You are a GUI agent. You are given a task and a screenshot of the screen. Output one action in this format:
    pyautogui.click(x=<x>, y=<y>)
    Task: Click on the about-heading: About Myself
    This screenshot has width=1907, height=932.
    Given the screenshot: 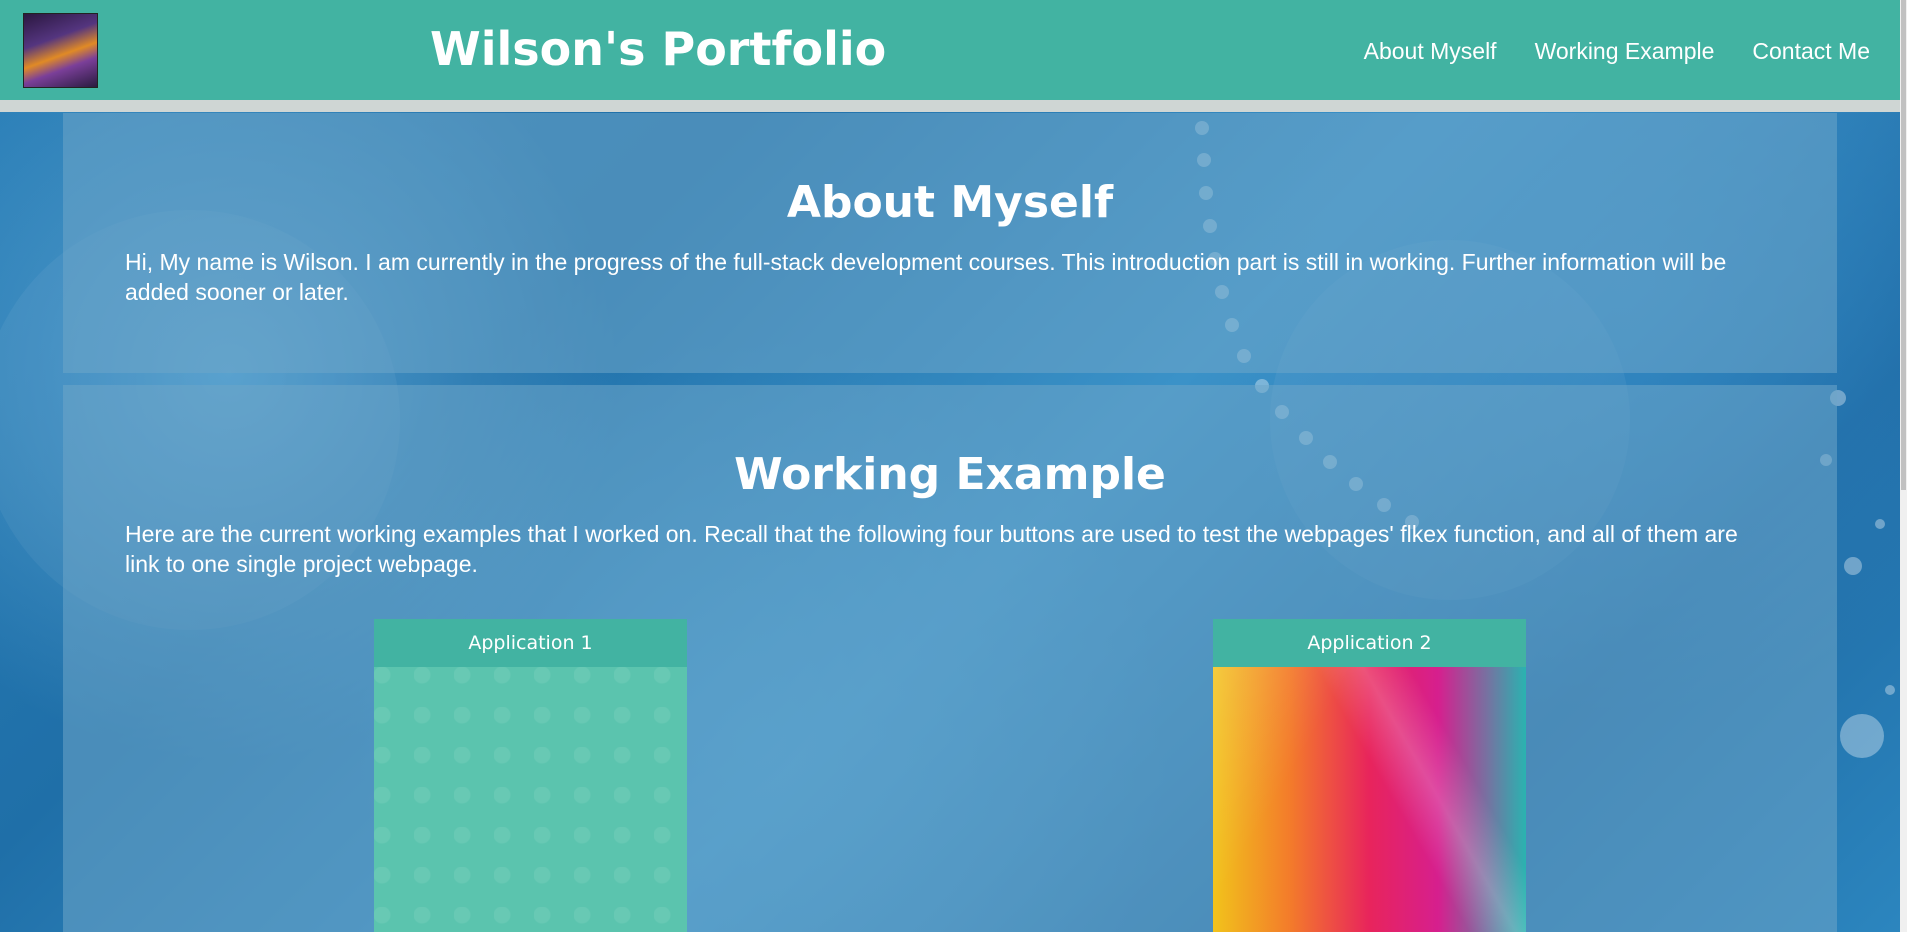 What is the action you would take?
    pyautogui.click(x=950, y=202)
    